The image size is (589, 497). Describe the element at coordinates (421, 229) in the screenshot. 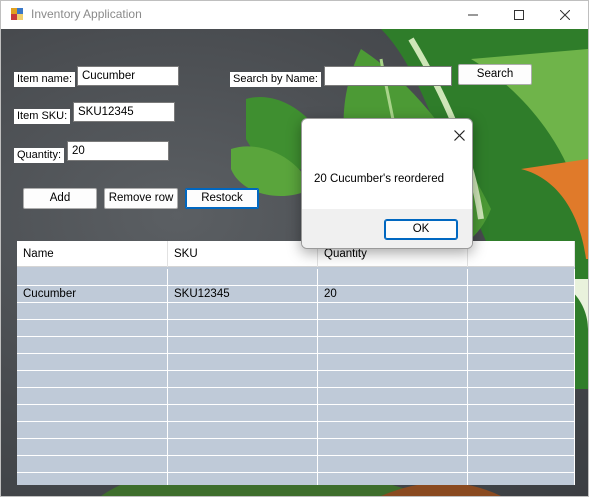

I see `ok-button: OK` at that location.